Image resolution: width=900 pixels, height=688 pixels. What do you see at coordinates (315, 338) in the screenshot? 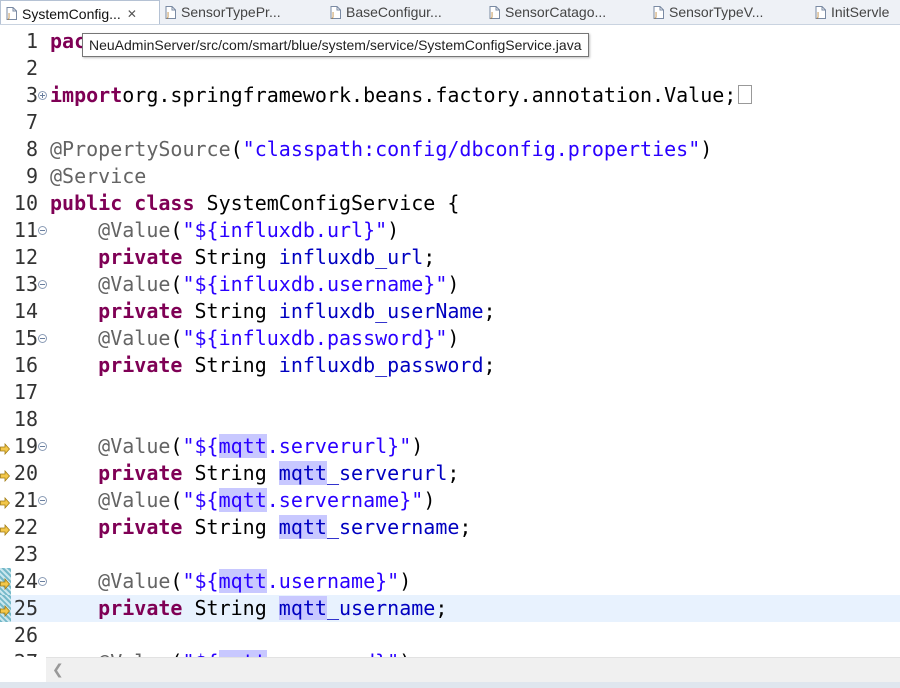
I see `code-token: "${influxdb.password}"` at bounding box center [315, 338].